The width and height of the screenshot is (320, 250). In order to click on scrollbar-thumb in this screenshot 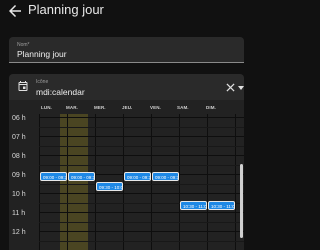, I will do `click(241, 201)`.